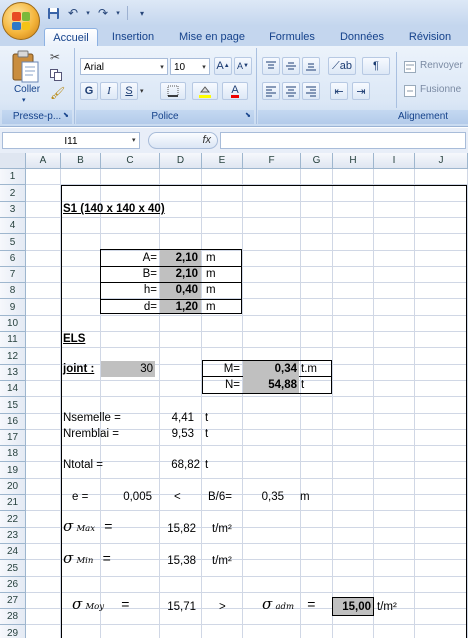 Image resolution: width=468 pixels, height=638 pixels. Describe the element at coordinates (292, 37) in the screenshot. I see `tab-formules: Formules` at that location.